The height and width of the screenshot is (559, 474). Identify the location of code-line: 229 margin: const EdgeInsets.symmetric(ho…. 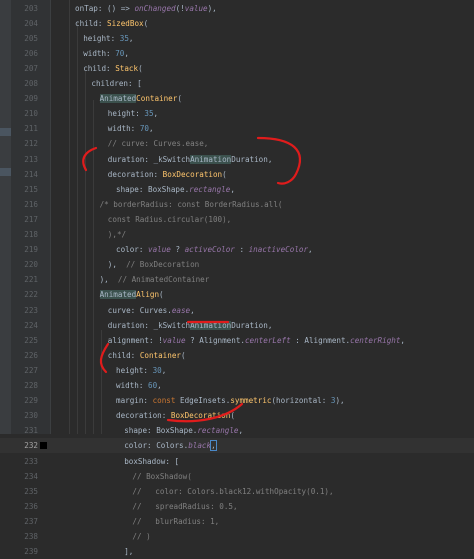
(237, 400).